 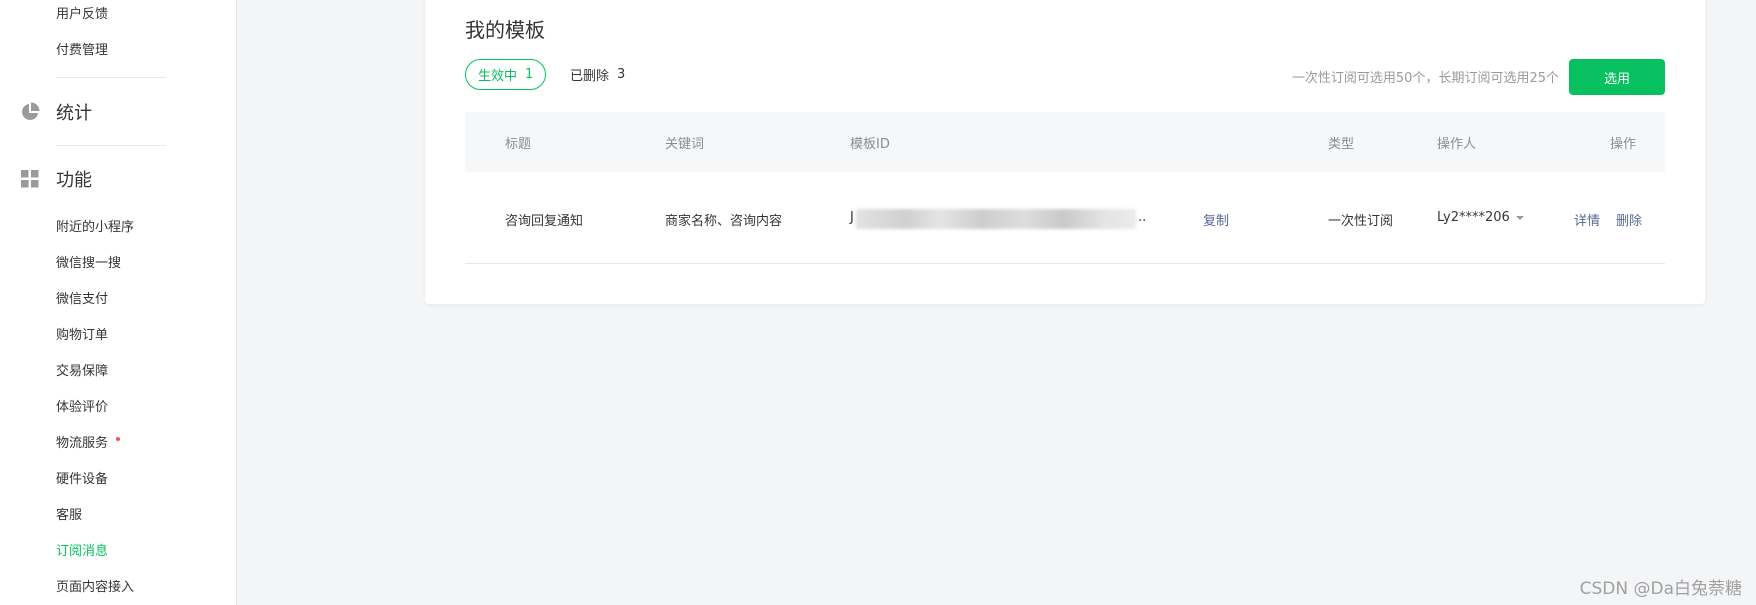 What do you see at coordinates (1361, 221) in the screenshot?
I see `cell-type: 一次性订阅` at bounding box center [1361, 221].